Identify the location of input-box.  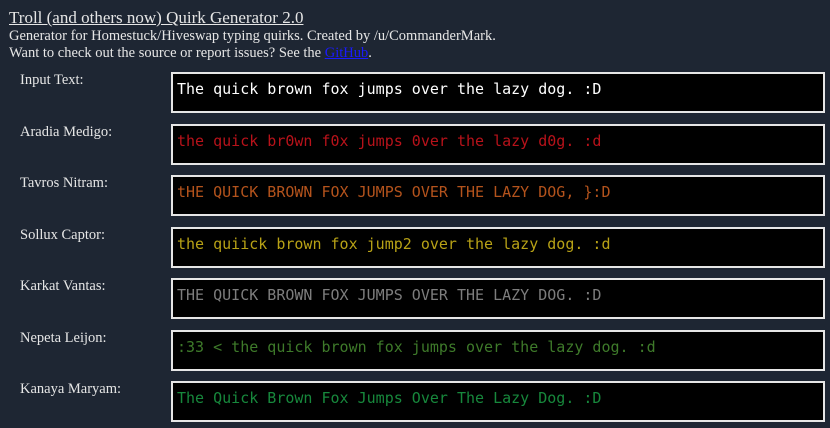
(498, 92).